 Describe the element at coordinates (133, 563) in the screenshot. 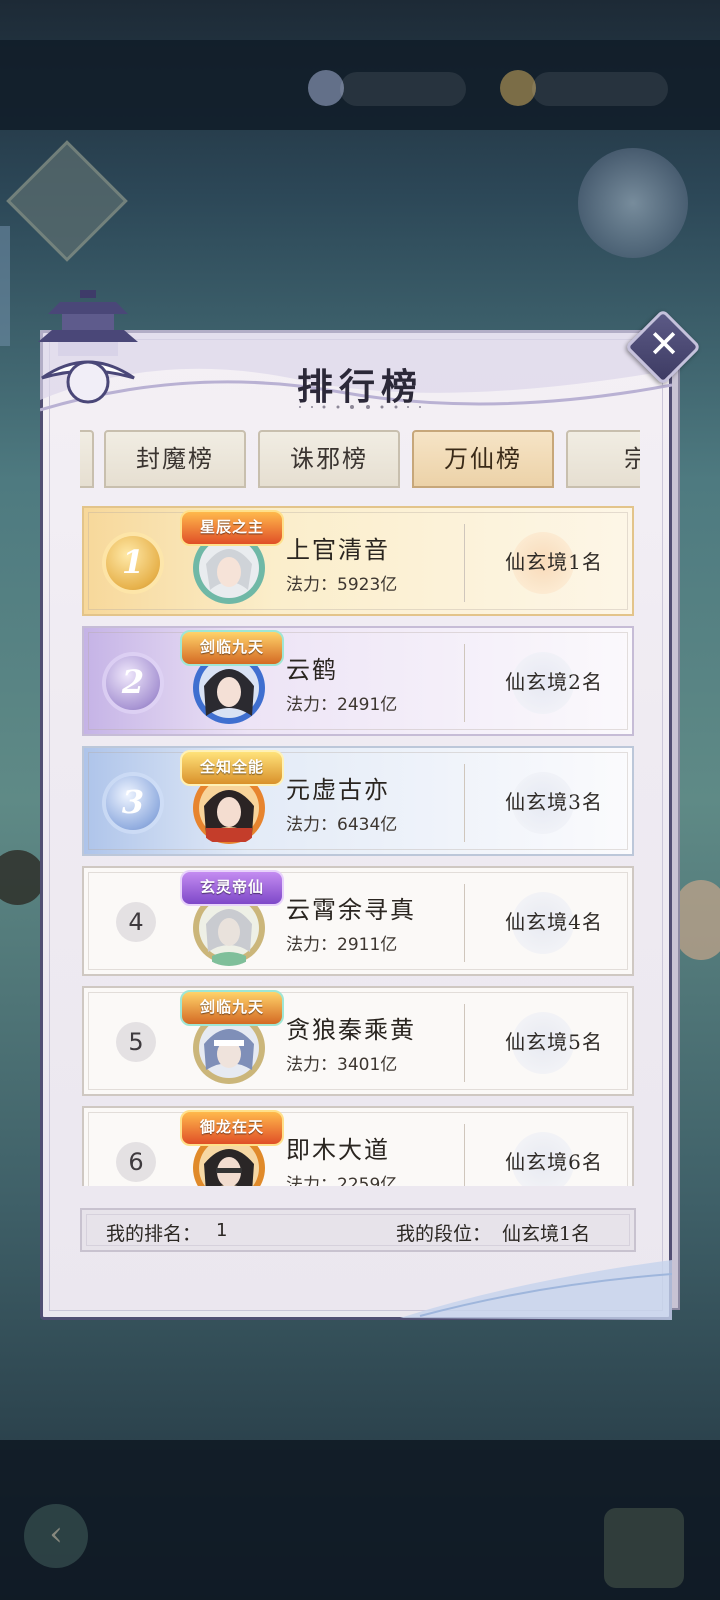

I see `rank-medal-gold: 1` at that location.